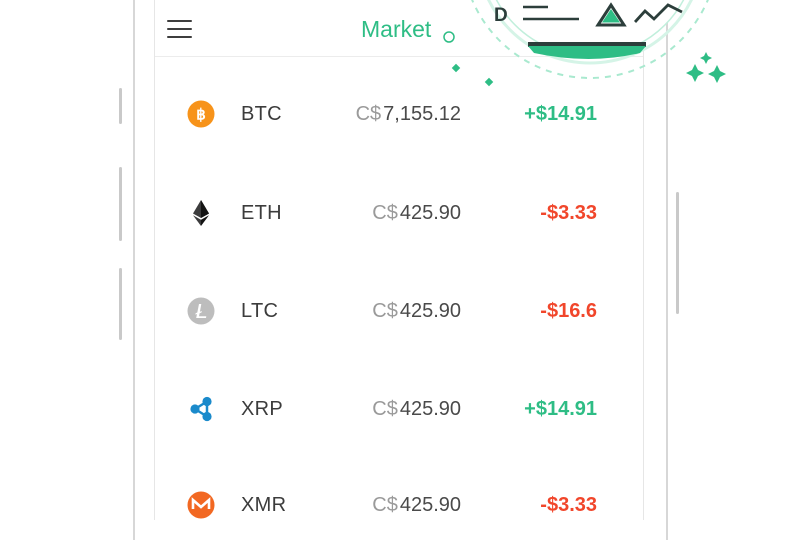  What do you see at coordinates (201, 505) in the screenshot?
I see `monero-icon` at bounding box center [201, 505].